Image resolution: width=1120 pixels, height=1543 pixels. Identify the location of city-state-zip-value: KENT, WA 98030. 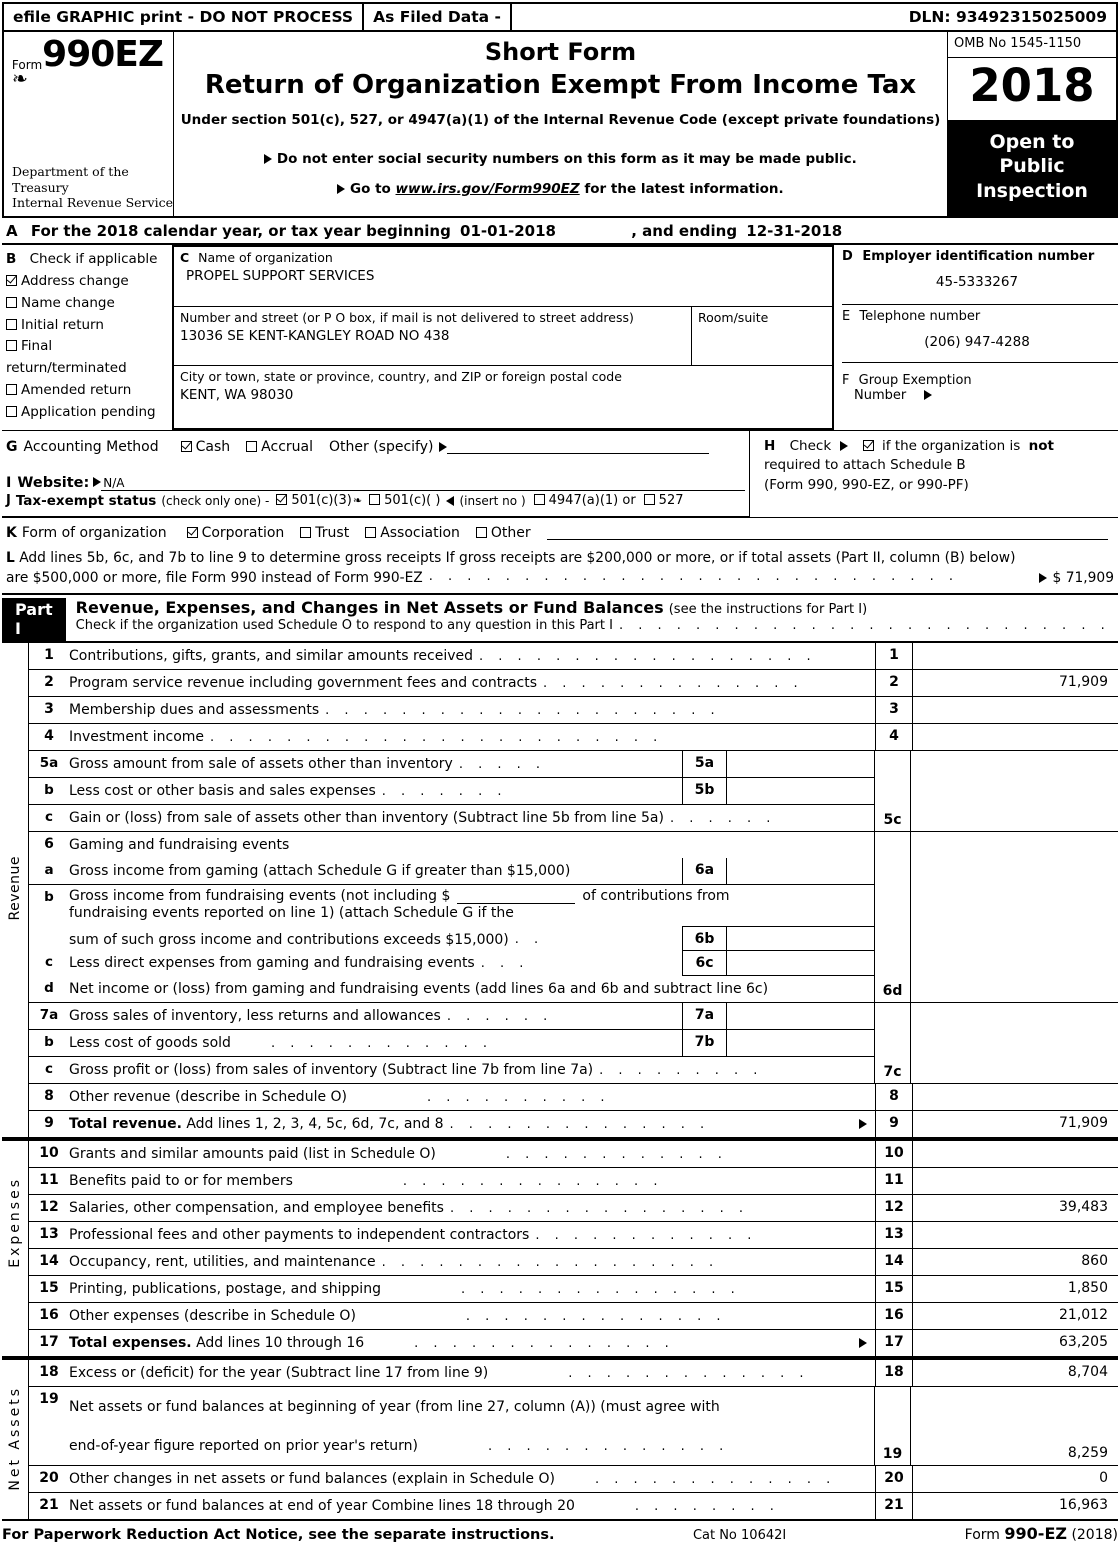
(503, 393).